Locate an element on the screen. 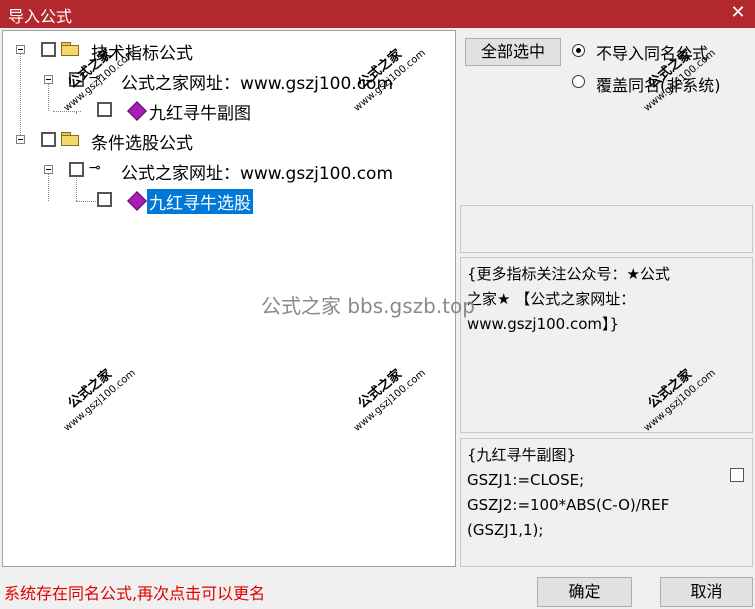 Image resolution: width=755 pixels, height=609 pixels. tree-node-stock-screening: 条件选股公式 is located at coordinates (223, 141).